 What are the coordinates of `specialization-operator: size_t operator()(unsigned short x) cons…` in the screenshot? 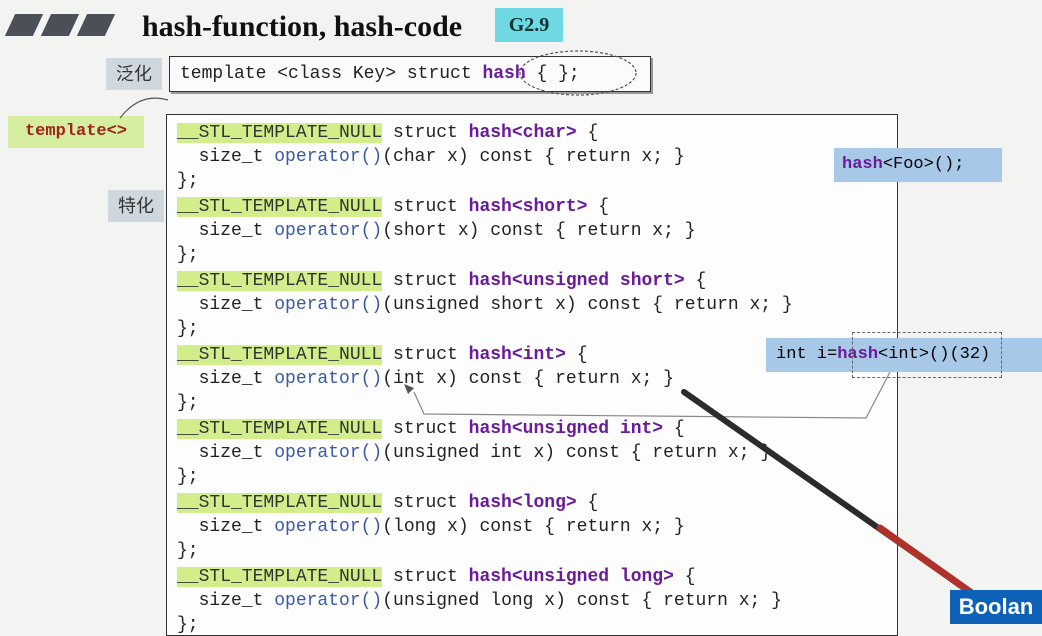 It's located at (485, 305).